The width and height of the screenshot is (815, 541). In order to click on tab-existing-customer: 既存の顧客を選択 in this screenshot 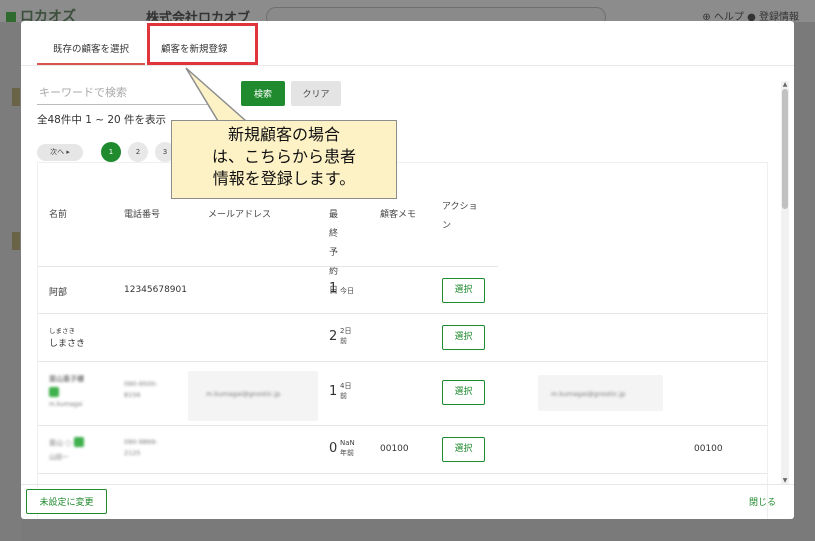, I will do `click(91, 43)`.